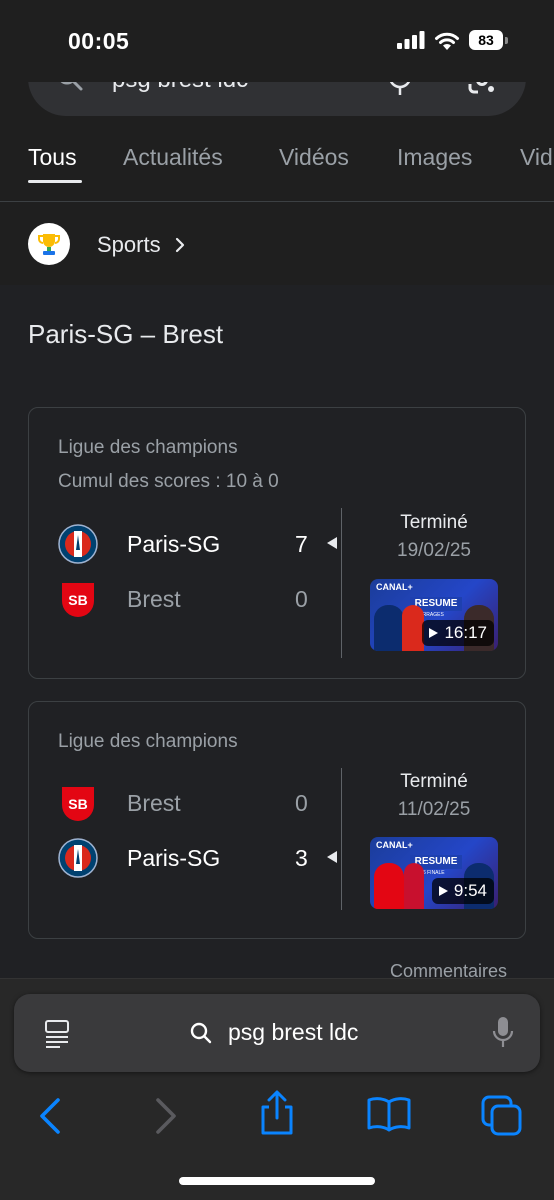  What do you see at coordinates (301, 544) in the screenshot?
I see `team-score: 7` at bounding box center [301, 544].